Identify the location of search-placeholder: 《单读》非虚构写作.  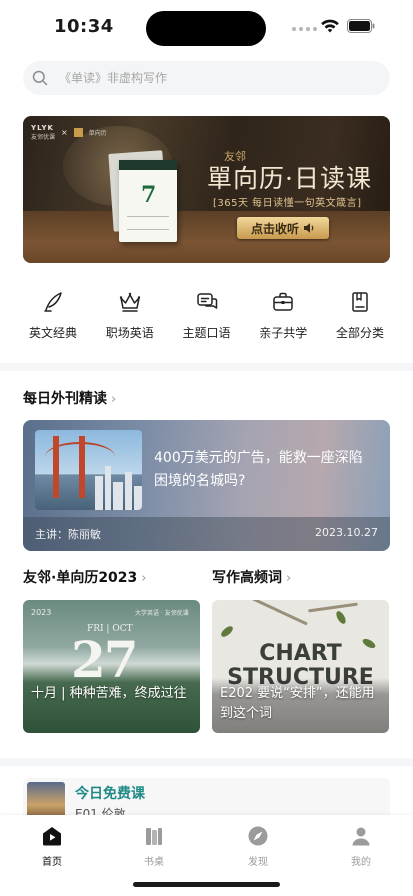
(113, 78).